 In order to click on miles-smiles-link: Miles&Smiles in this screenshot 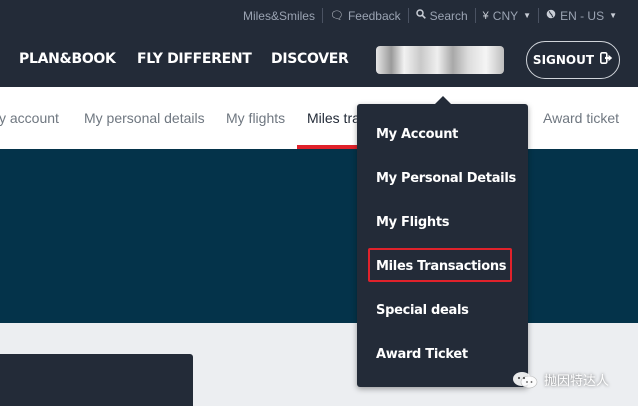, I will do `click(279, 15)`.